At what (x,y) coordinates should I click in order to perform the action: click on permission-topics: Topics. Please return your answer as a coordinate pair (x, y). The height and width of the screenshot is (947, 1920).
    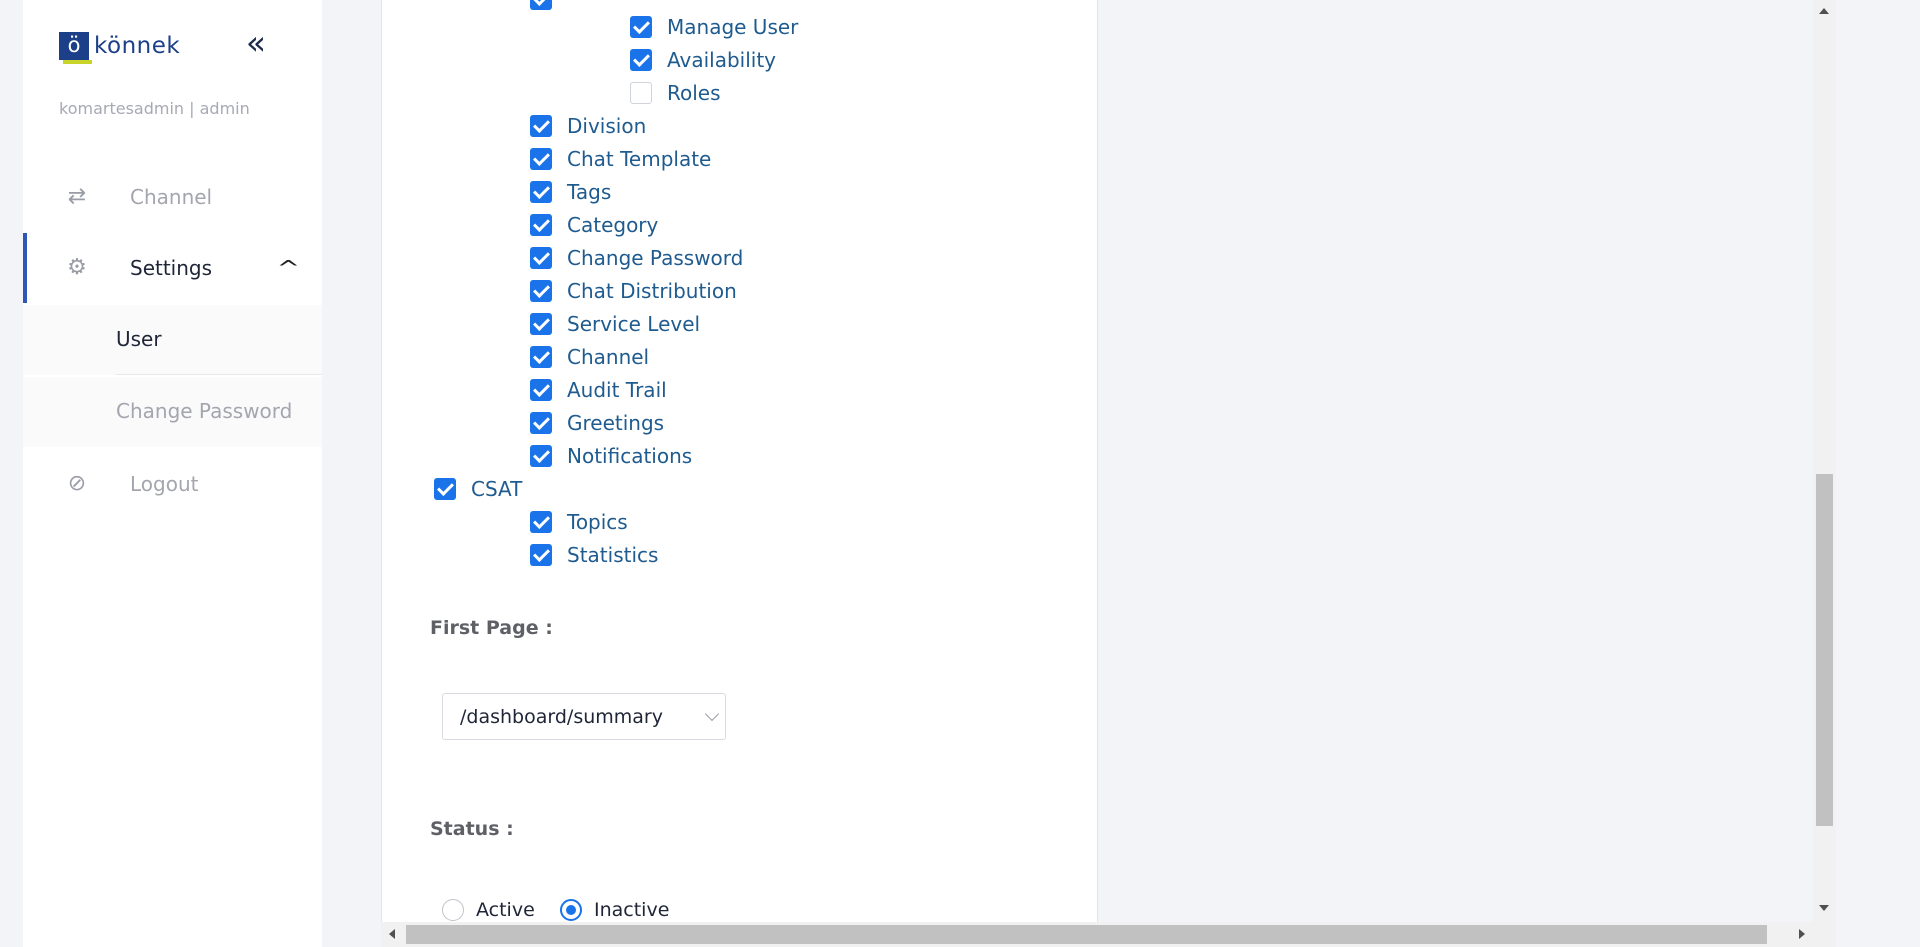
    Looking at the image, I should click on (579, 522).